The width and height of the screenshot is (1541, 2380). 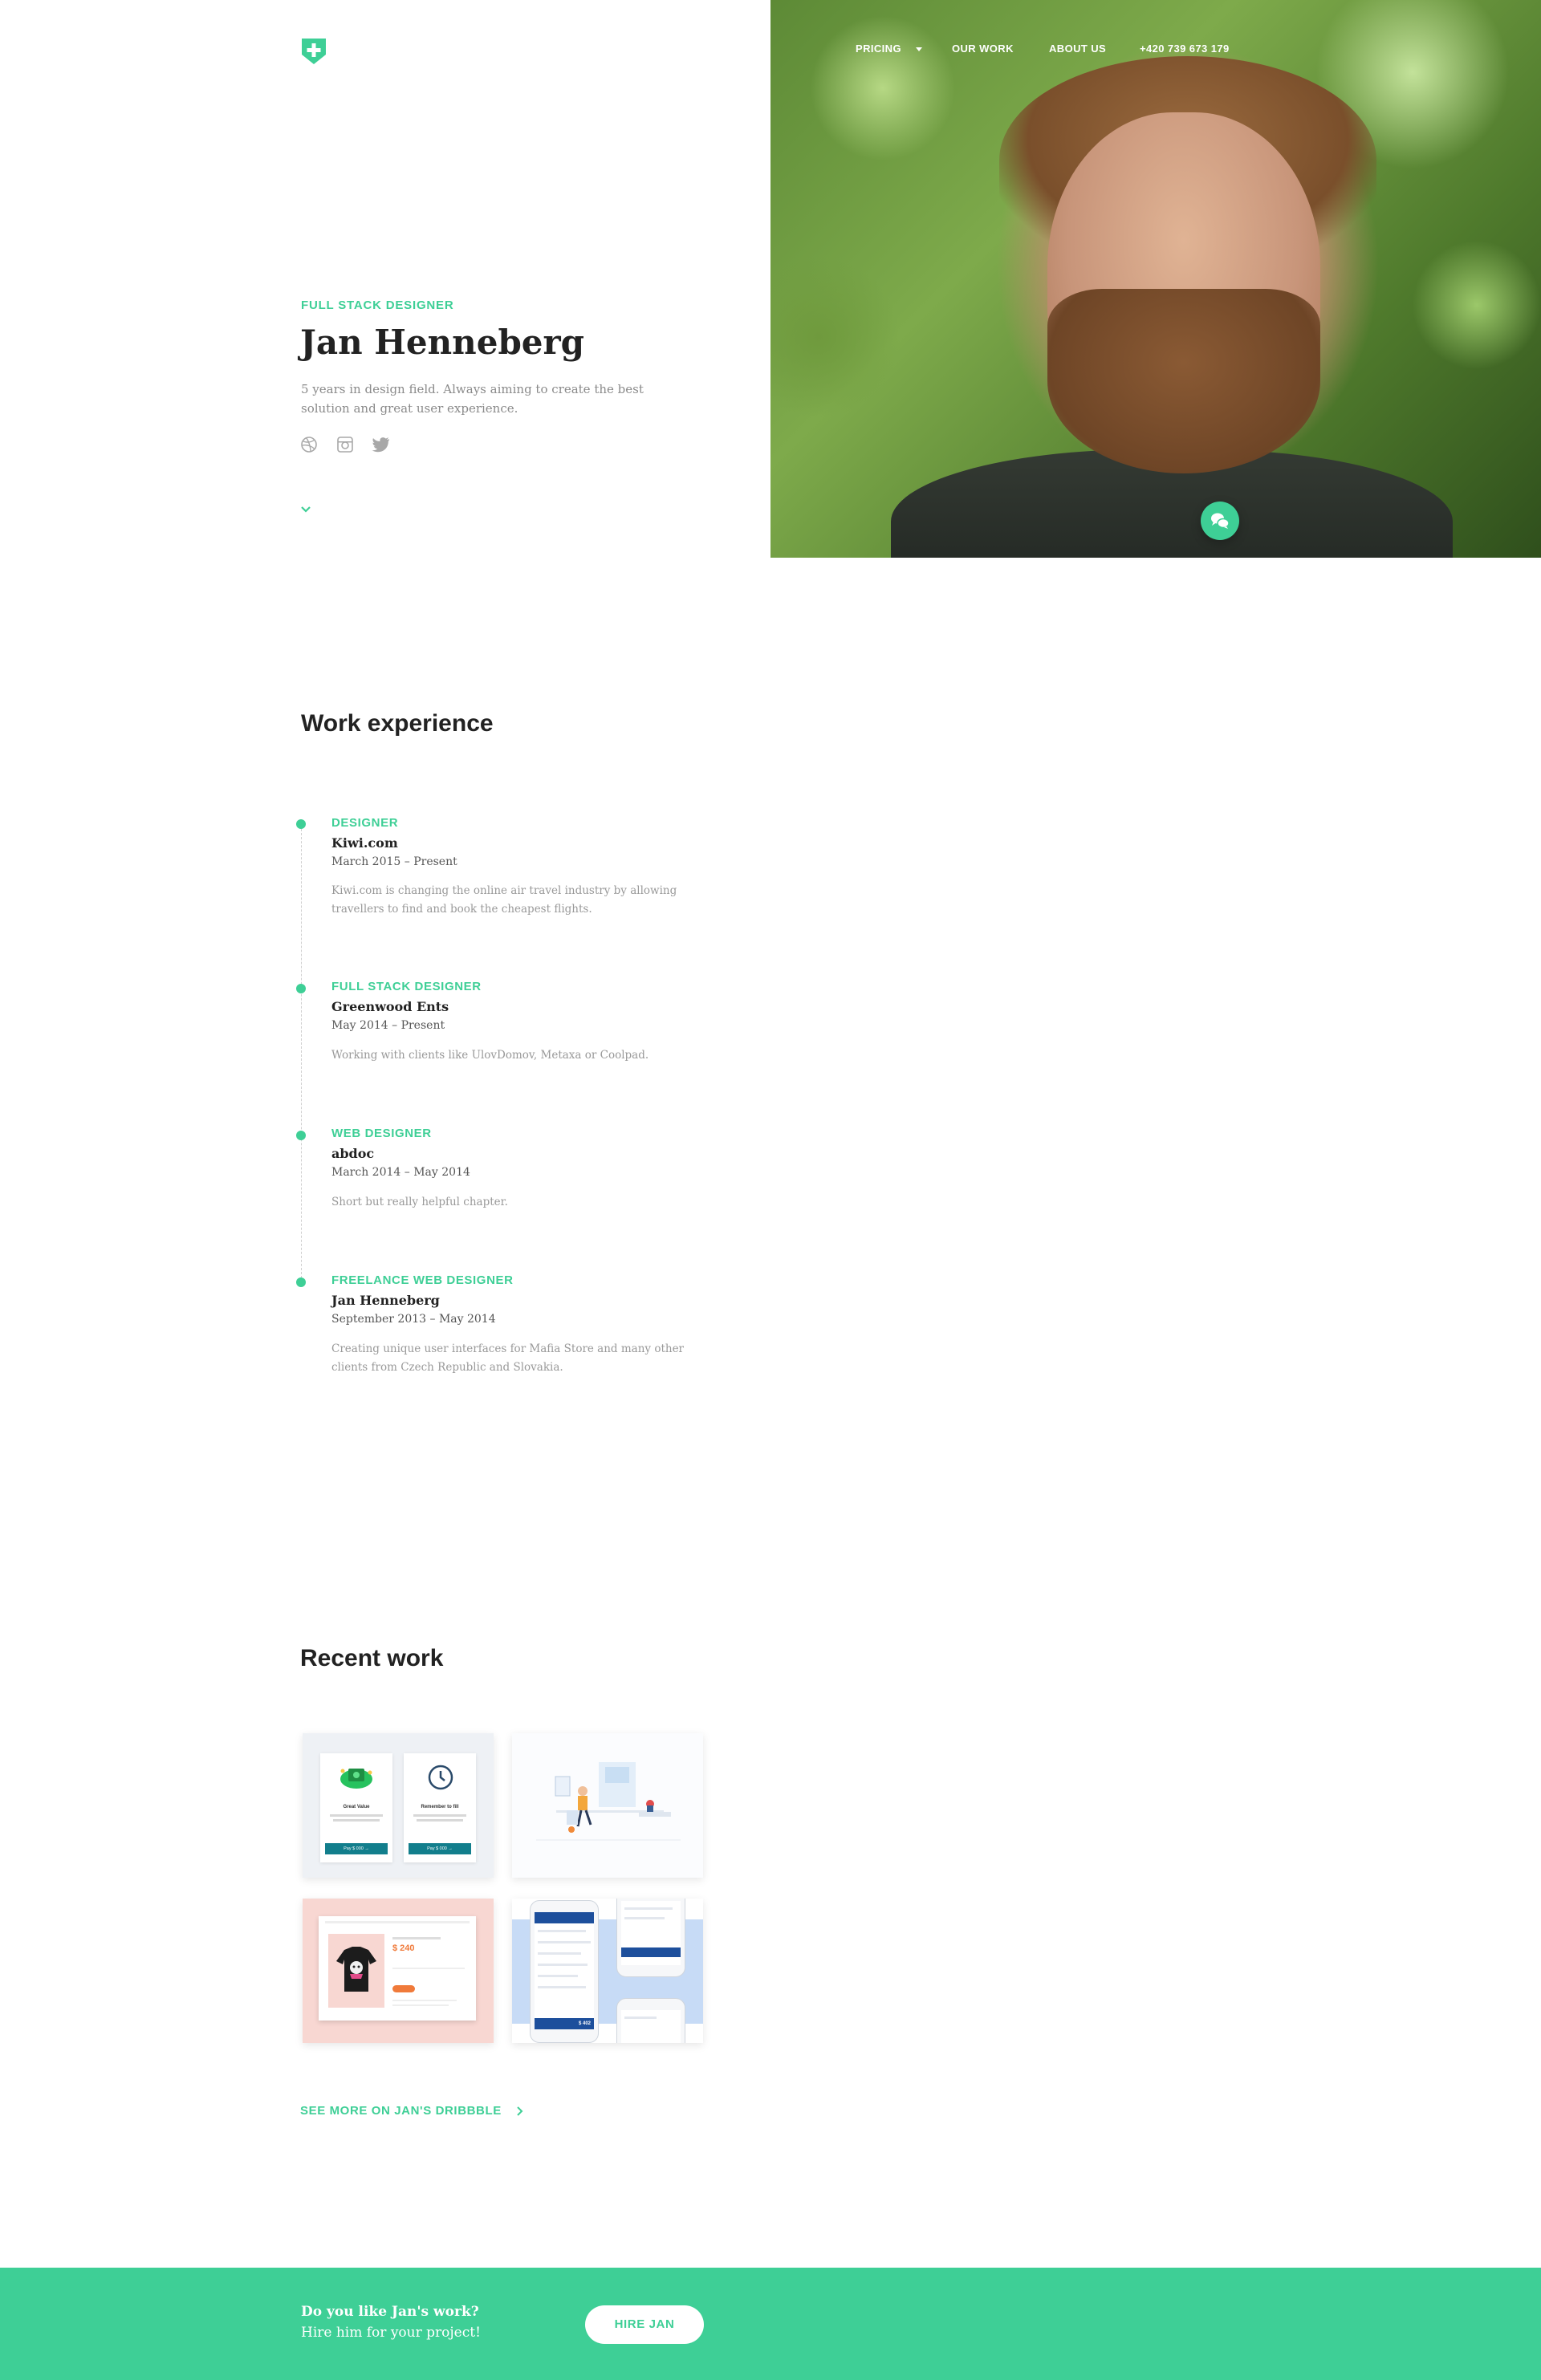 I want to click on work-heading: Work experience, so click(x=397, y=723).